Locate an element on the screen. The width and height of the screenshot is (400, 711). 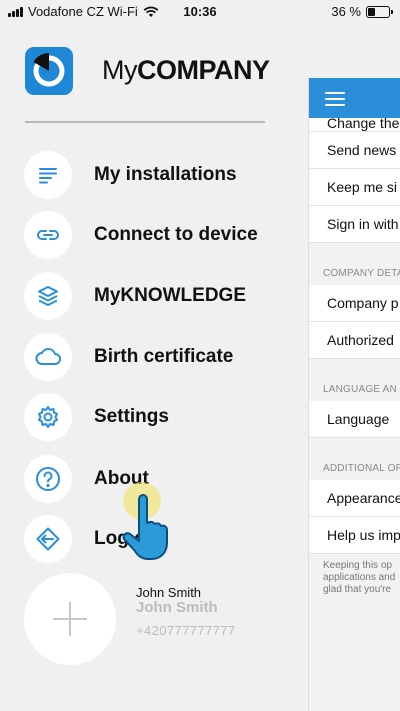
battery-fill is located at coordinates (372, 11).